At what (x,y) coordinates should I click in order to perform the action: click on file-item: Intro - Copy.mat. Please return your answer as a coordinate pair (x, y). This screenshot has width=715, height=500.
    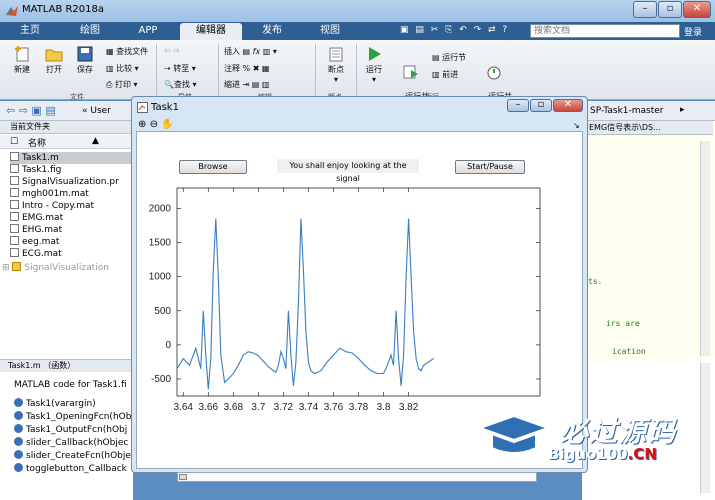
    Looking at the image, I should click on (52, 206).